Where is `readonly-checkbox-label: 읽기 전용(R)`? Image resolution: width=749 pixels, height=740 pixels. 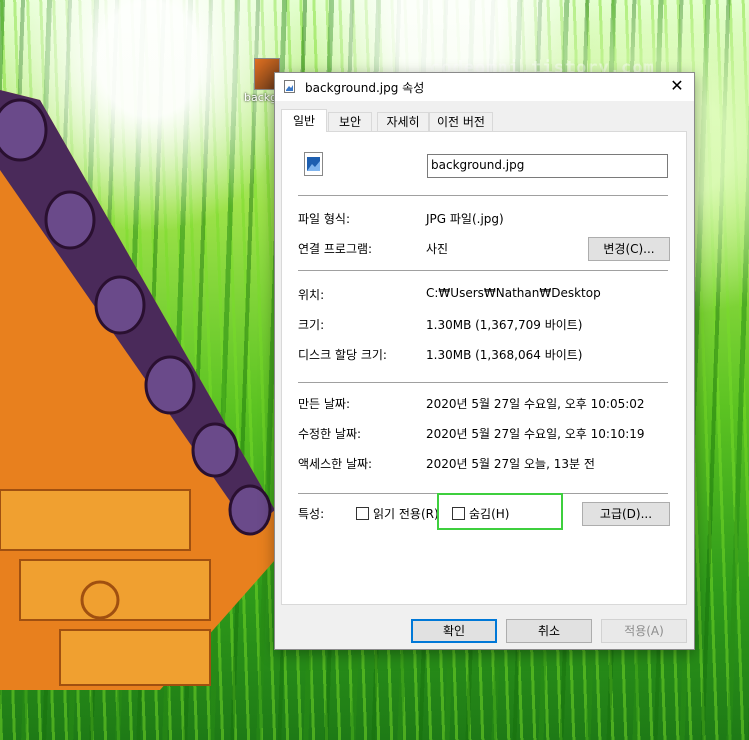 readonly-checkbox-label: 읽기 전용(R) is located at coordinates (406, 514).